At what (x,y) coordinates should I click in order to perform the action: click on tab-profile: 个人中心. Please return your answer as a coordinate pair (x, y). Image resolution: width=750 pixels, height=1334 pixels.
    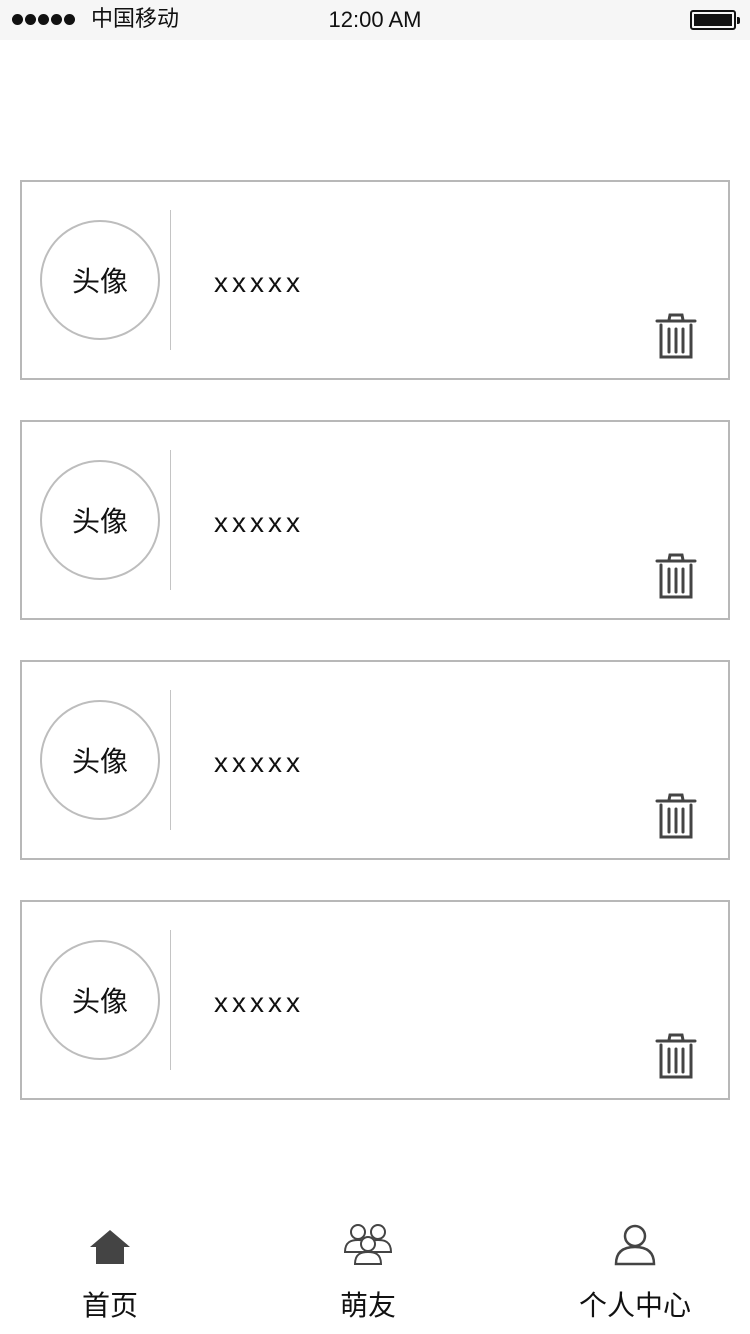
    Looking at the image, I should click on (635, 1272).